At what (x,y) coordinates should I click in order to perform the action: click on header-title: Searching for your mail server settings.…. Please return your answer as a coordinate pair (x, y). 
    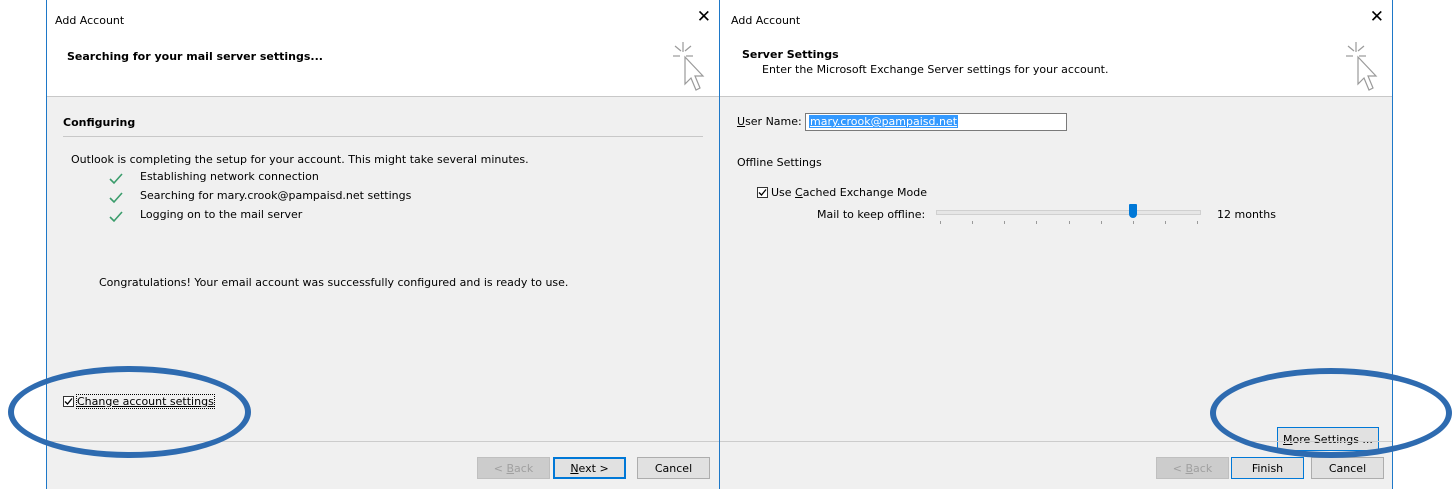
    Looking at the image, I should click on (195, 56).